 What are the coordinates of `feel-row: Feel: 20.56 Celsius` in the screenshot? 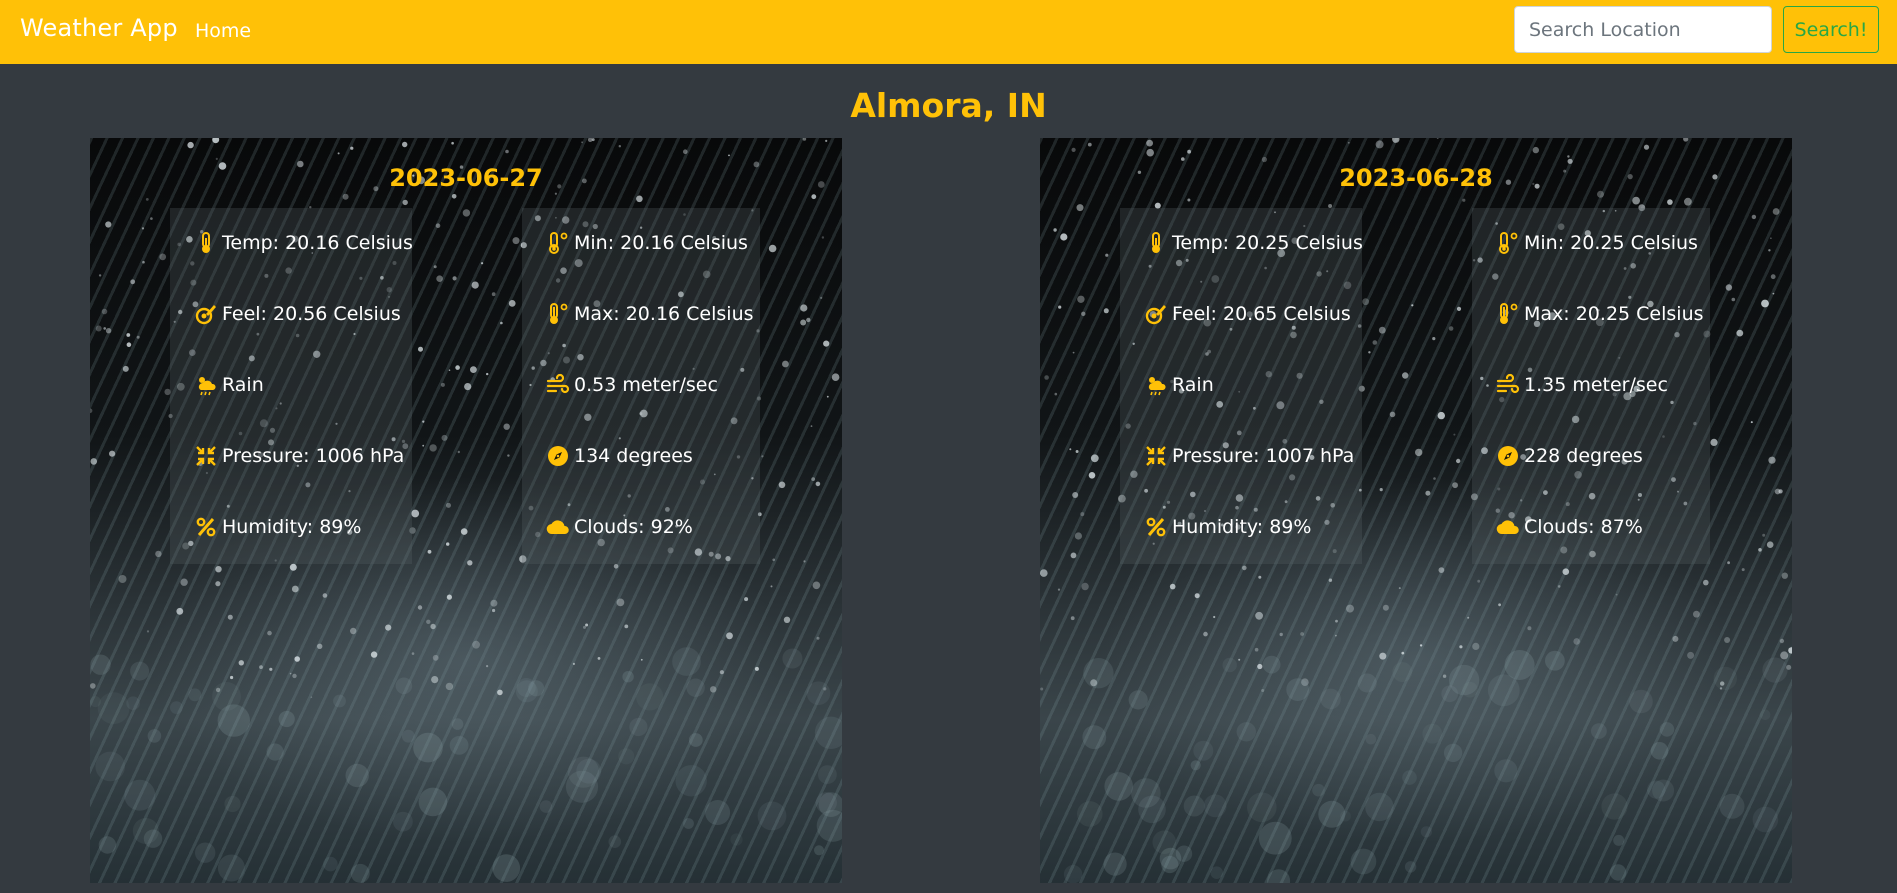 It's located at (297, 314).